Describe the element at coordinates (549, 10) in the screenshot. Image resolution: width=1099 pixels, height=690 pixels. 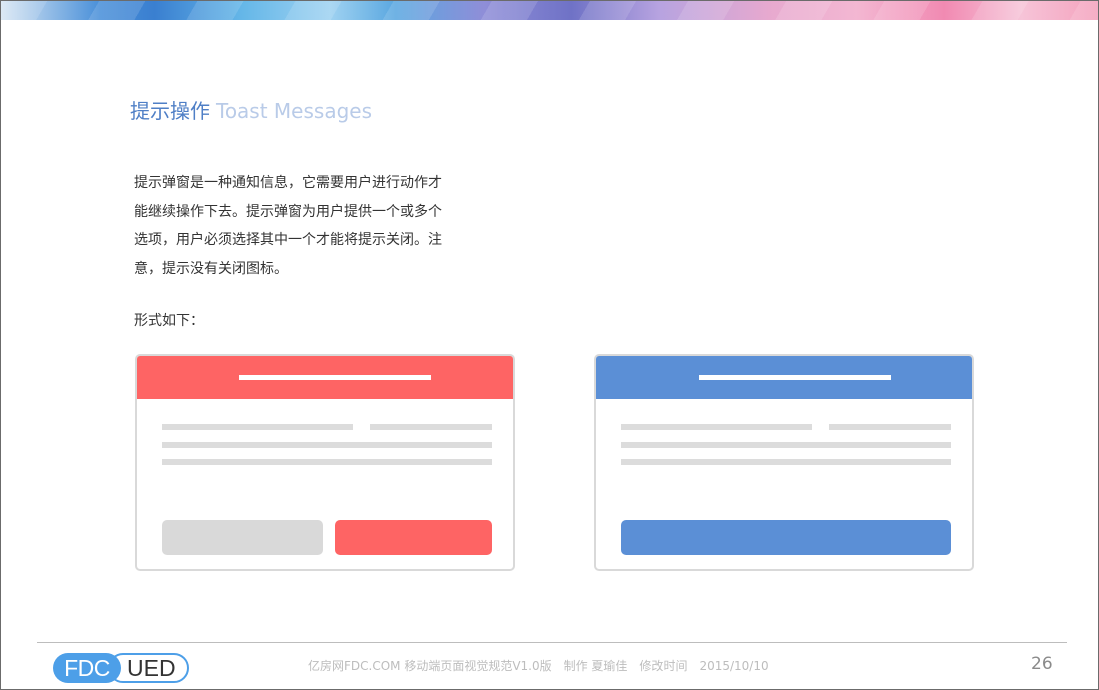
I see `header-banner` at that location.